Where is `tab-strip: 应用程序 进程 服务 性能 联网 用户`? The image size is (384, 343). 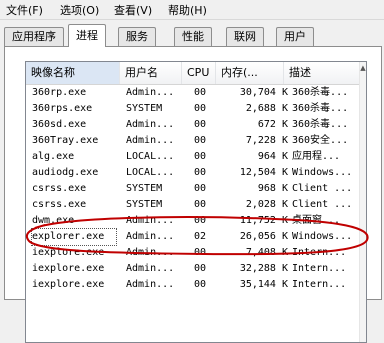
tab-strip: 应用程序 进程 服务 性能 联网 用户 is located at coordinates (192, 35).